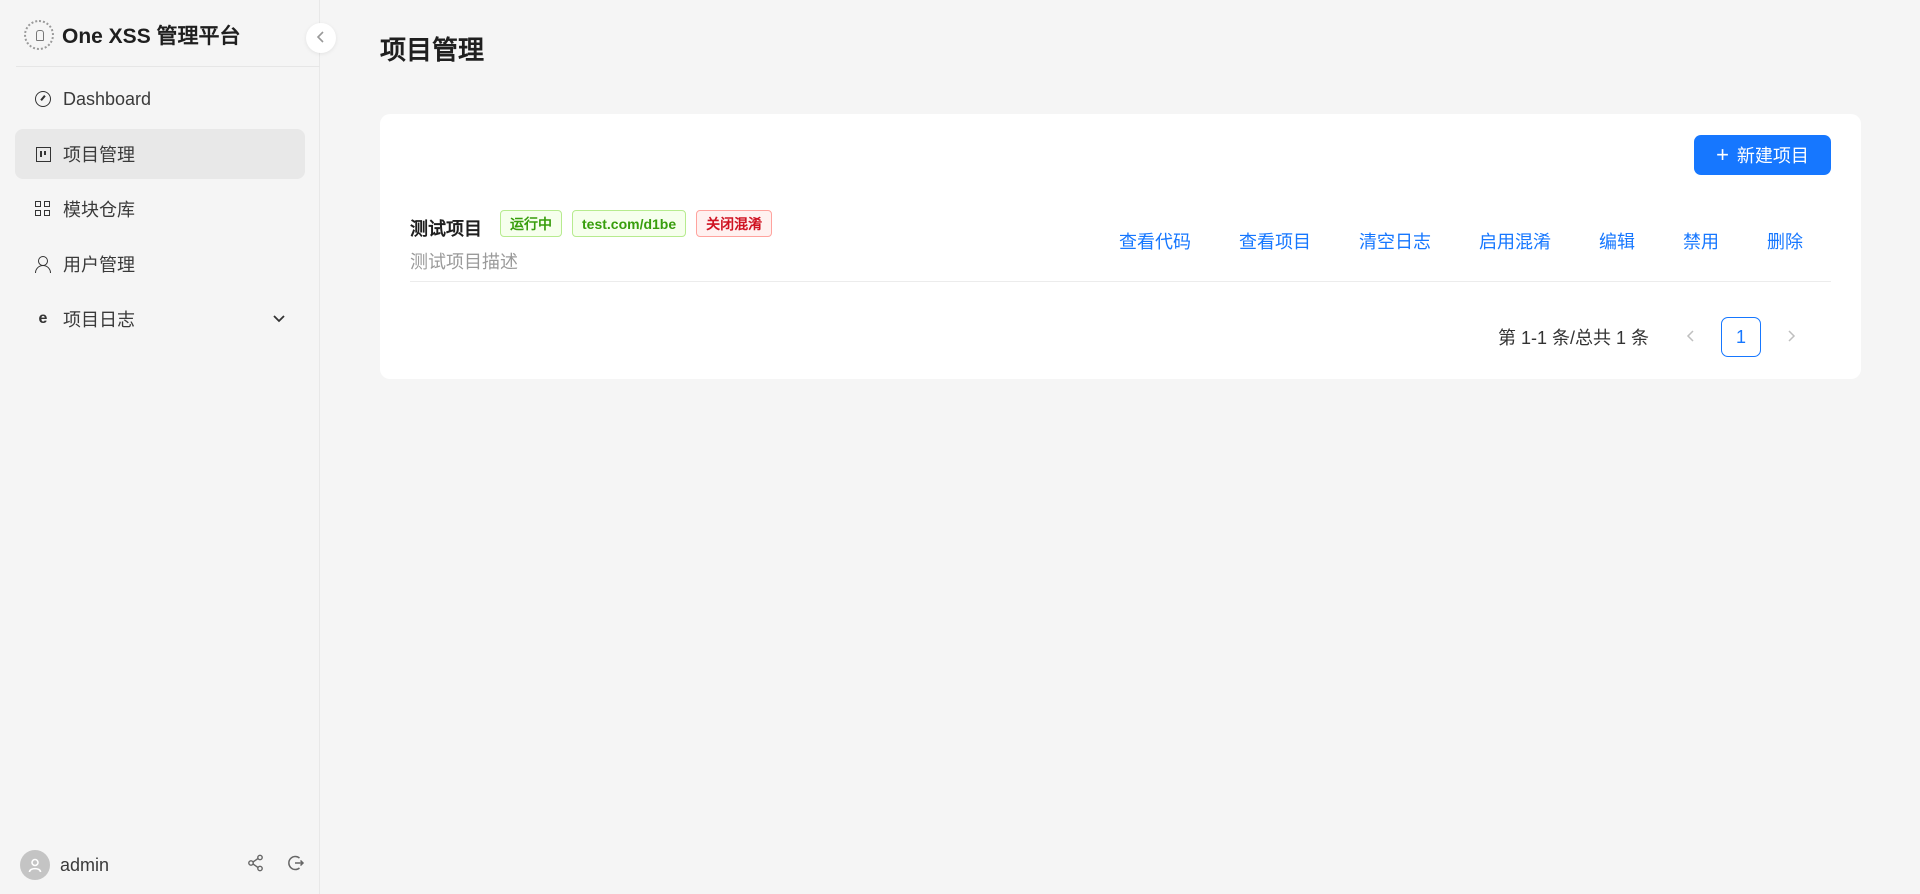 Image resolution: width=1920 pixels, height=894 pixels. Describe the element at coordinates (43, 209) in the screenshot. I see `module-icon` at that location.